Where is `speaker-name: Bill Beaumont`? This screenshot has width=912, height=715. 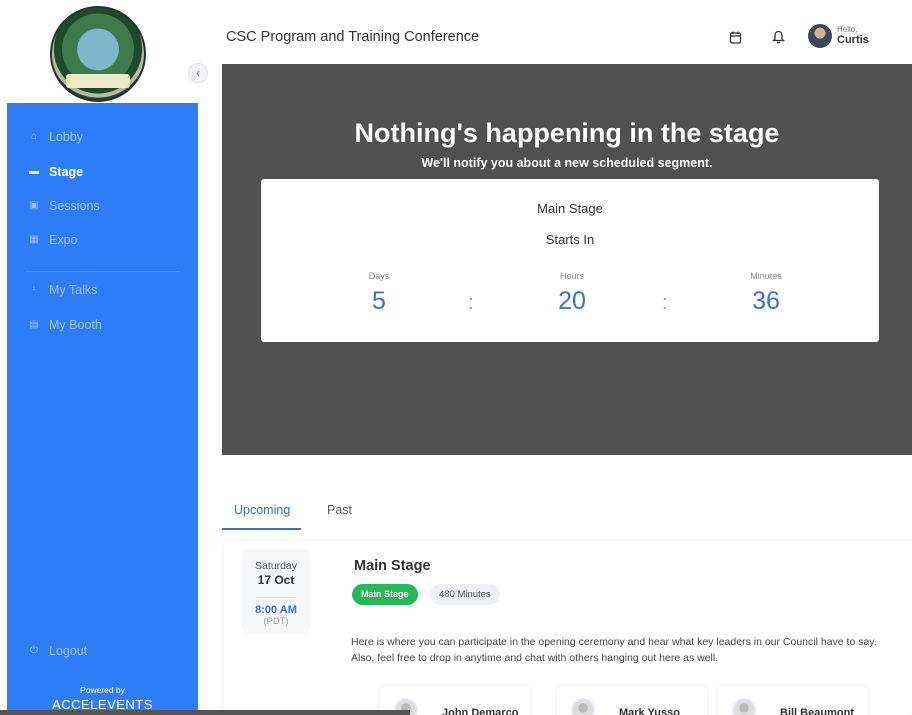
speaker-name: Bill Beaumont is located at coordinates (817, 711).